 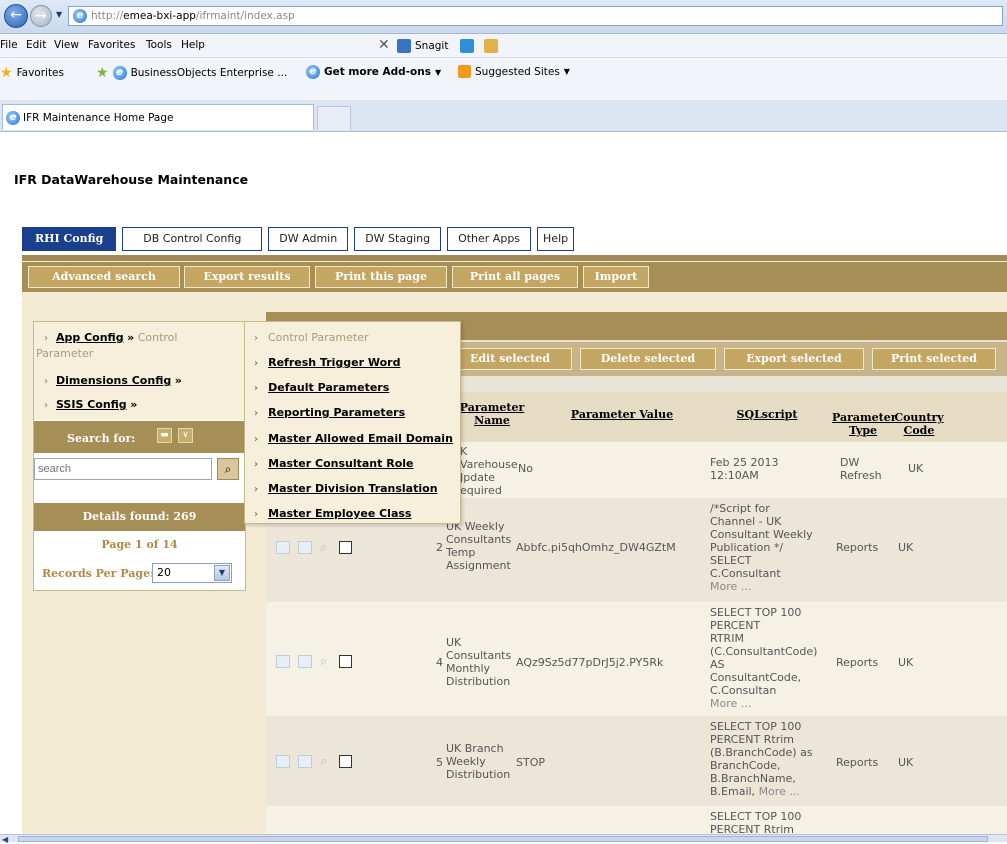 What do you see at coordinates (192, 239) in the screenshot?
I see `tab-db-control-config: DB Control Config` at bounding box center [192, 239].